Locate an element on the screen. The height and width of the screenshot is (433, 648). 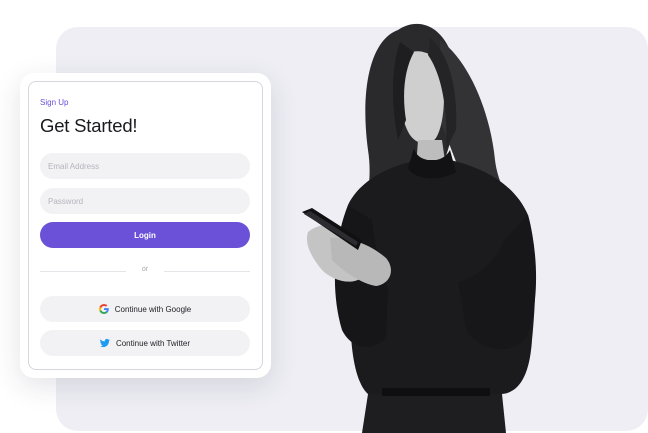
email-field is located at coordinates (145, 166).